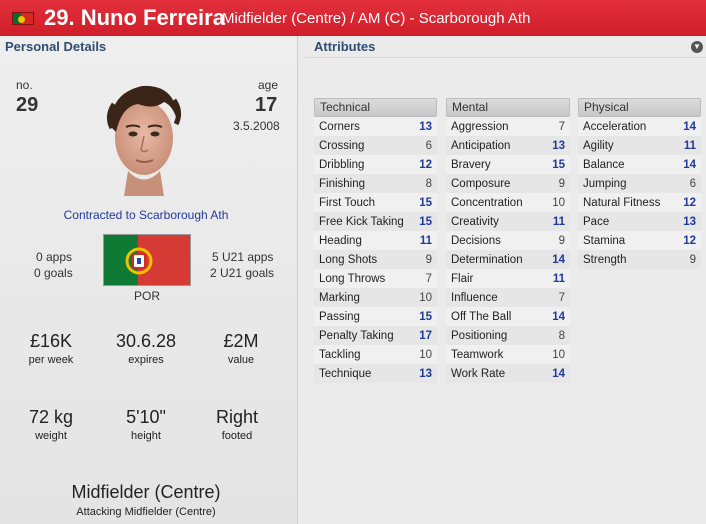 The height and width of the screenshot is (524, 706). I want to click on wage-label: per week, so click(51, 360).